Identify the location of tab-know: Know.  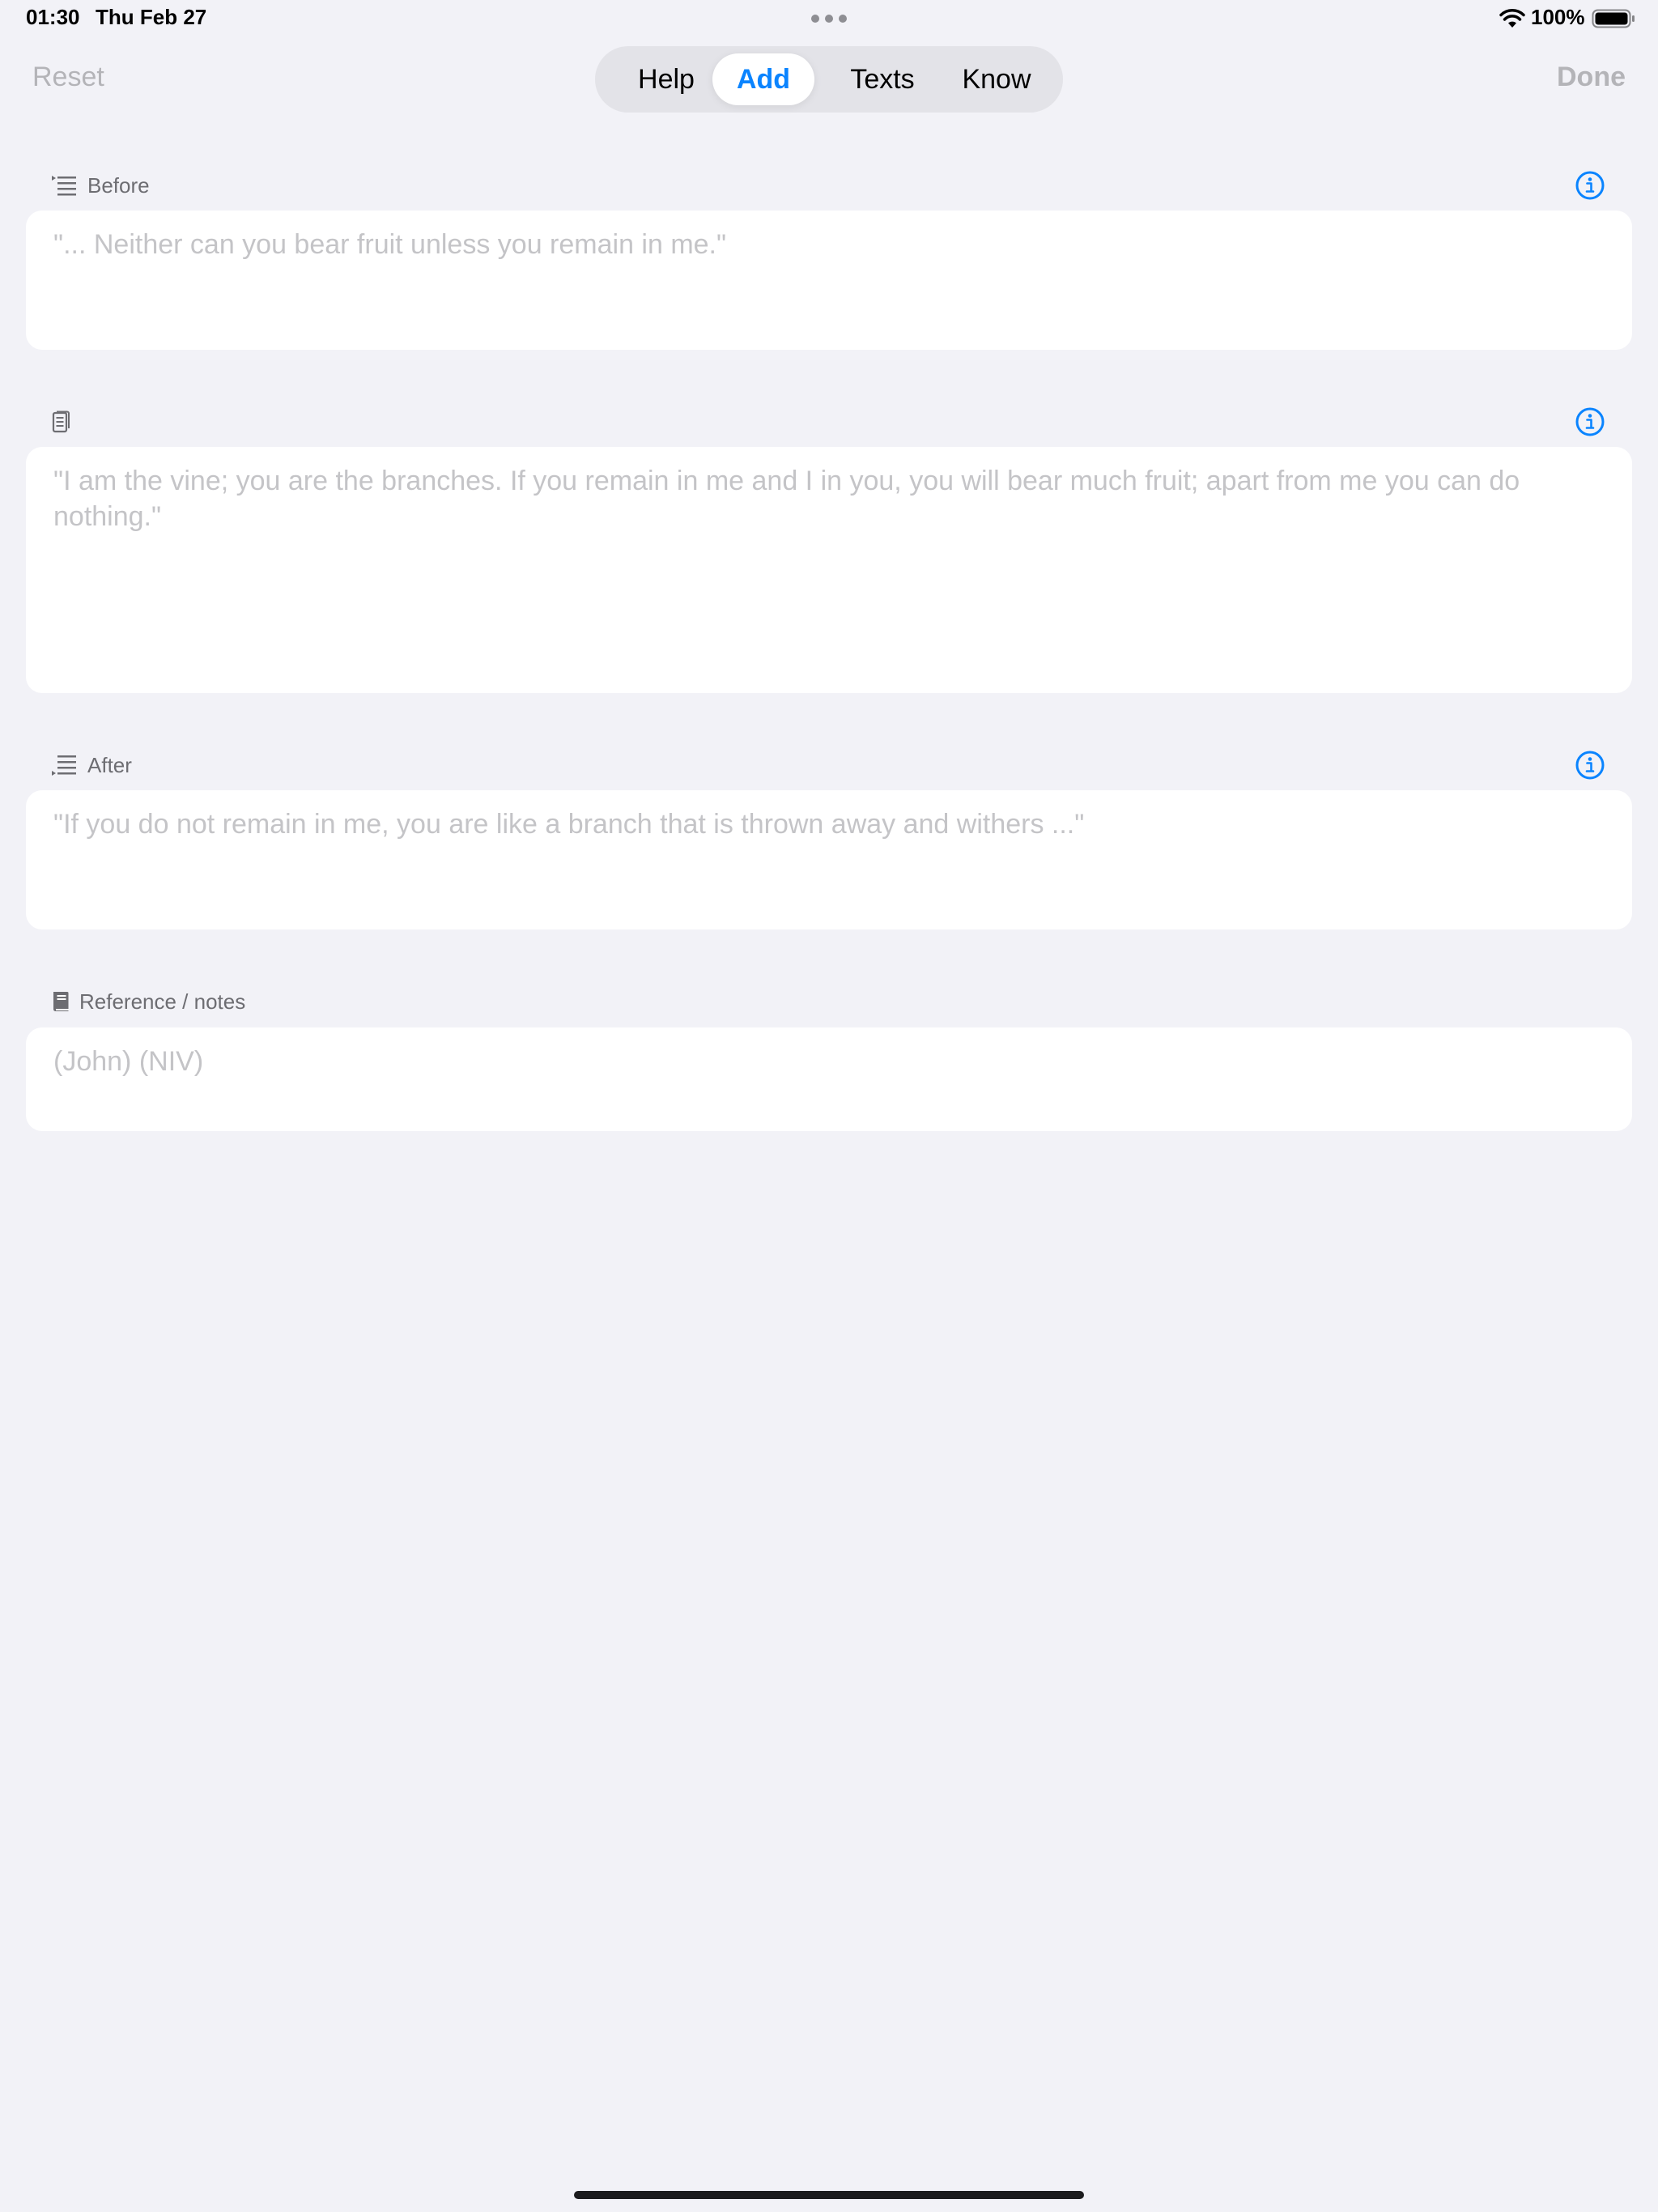
(996, 79).